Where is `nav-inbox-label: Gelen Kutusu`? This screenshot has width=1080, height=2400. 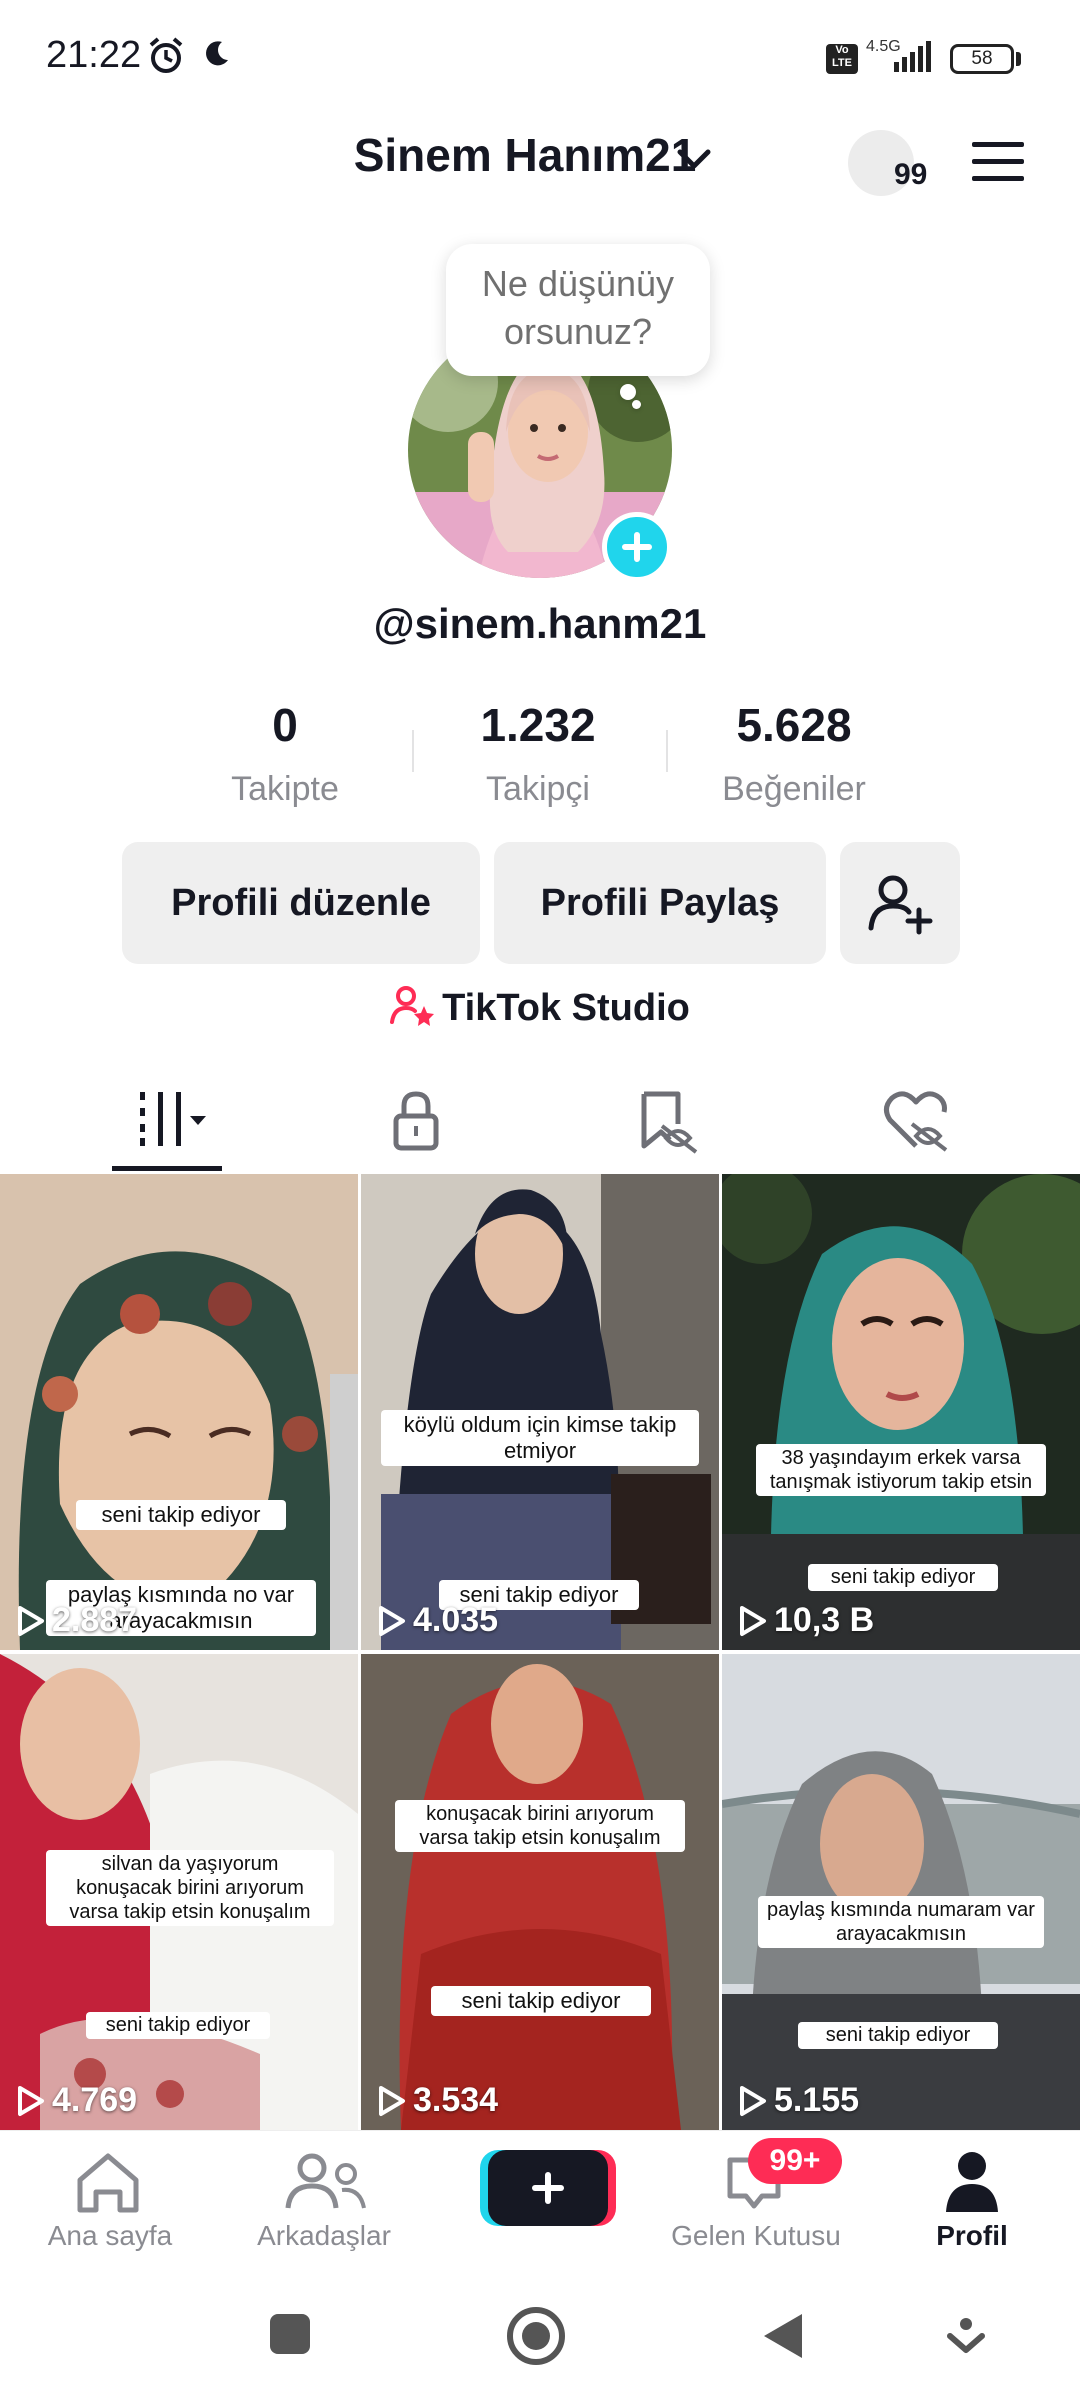 nav-inbox-label: Gelen Kutusu is located at coordinates (756, 2236).